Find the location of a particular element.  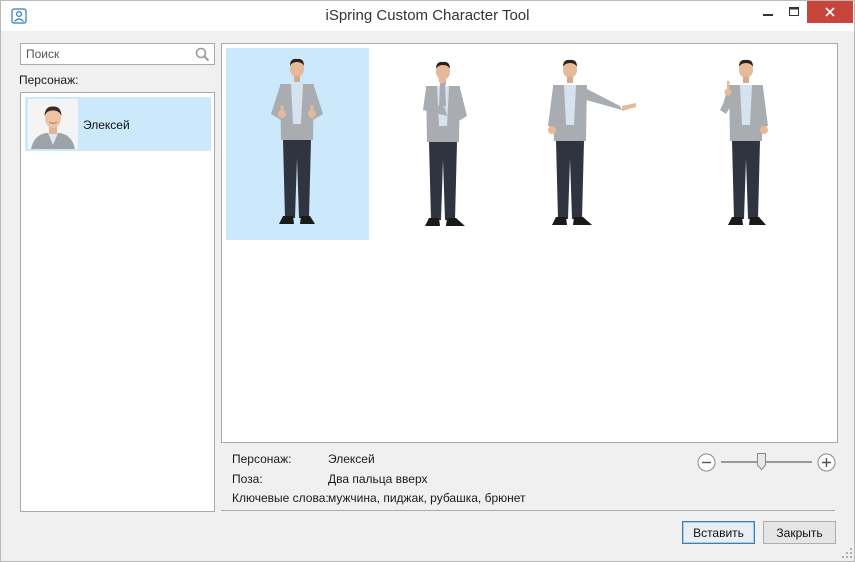

zoom-slider-track is located at coordinates (766, 462).